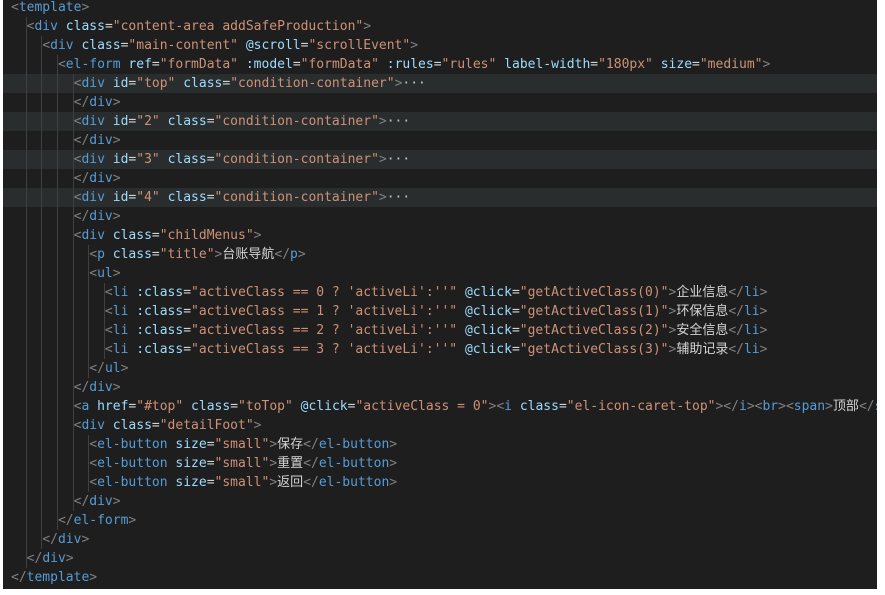 Image resolution: width=885 pixels, height=595 pixels. Describe the element at coordinates (440, 520) in the screenshot. I see `code-line: </el-form>` at that location.